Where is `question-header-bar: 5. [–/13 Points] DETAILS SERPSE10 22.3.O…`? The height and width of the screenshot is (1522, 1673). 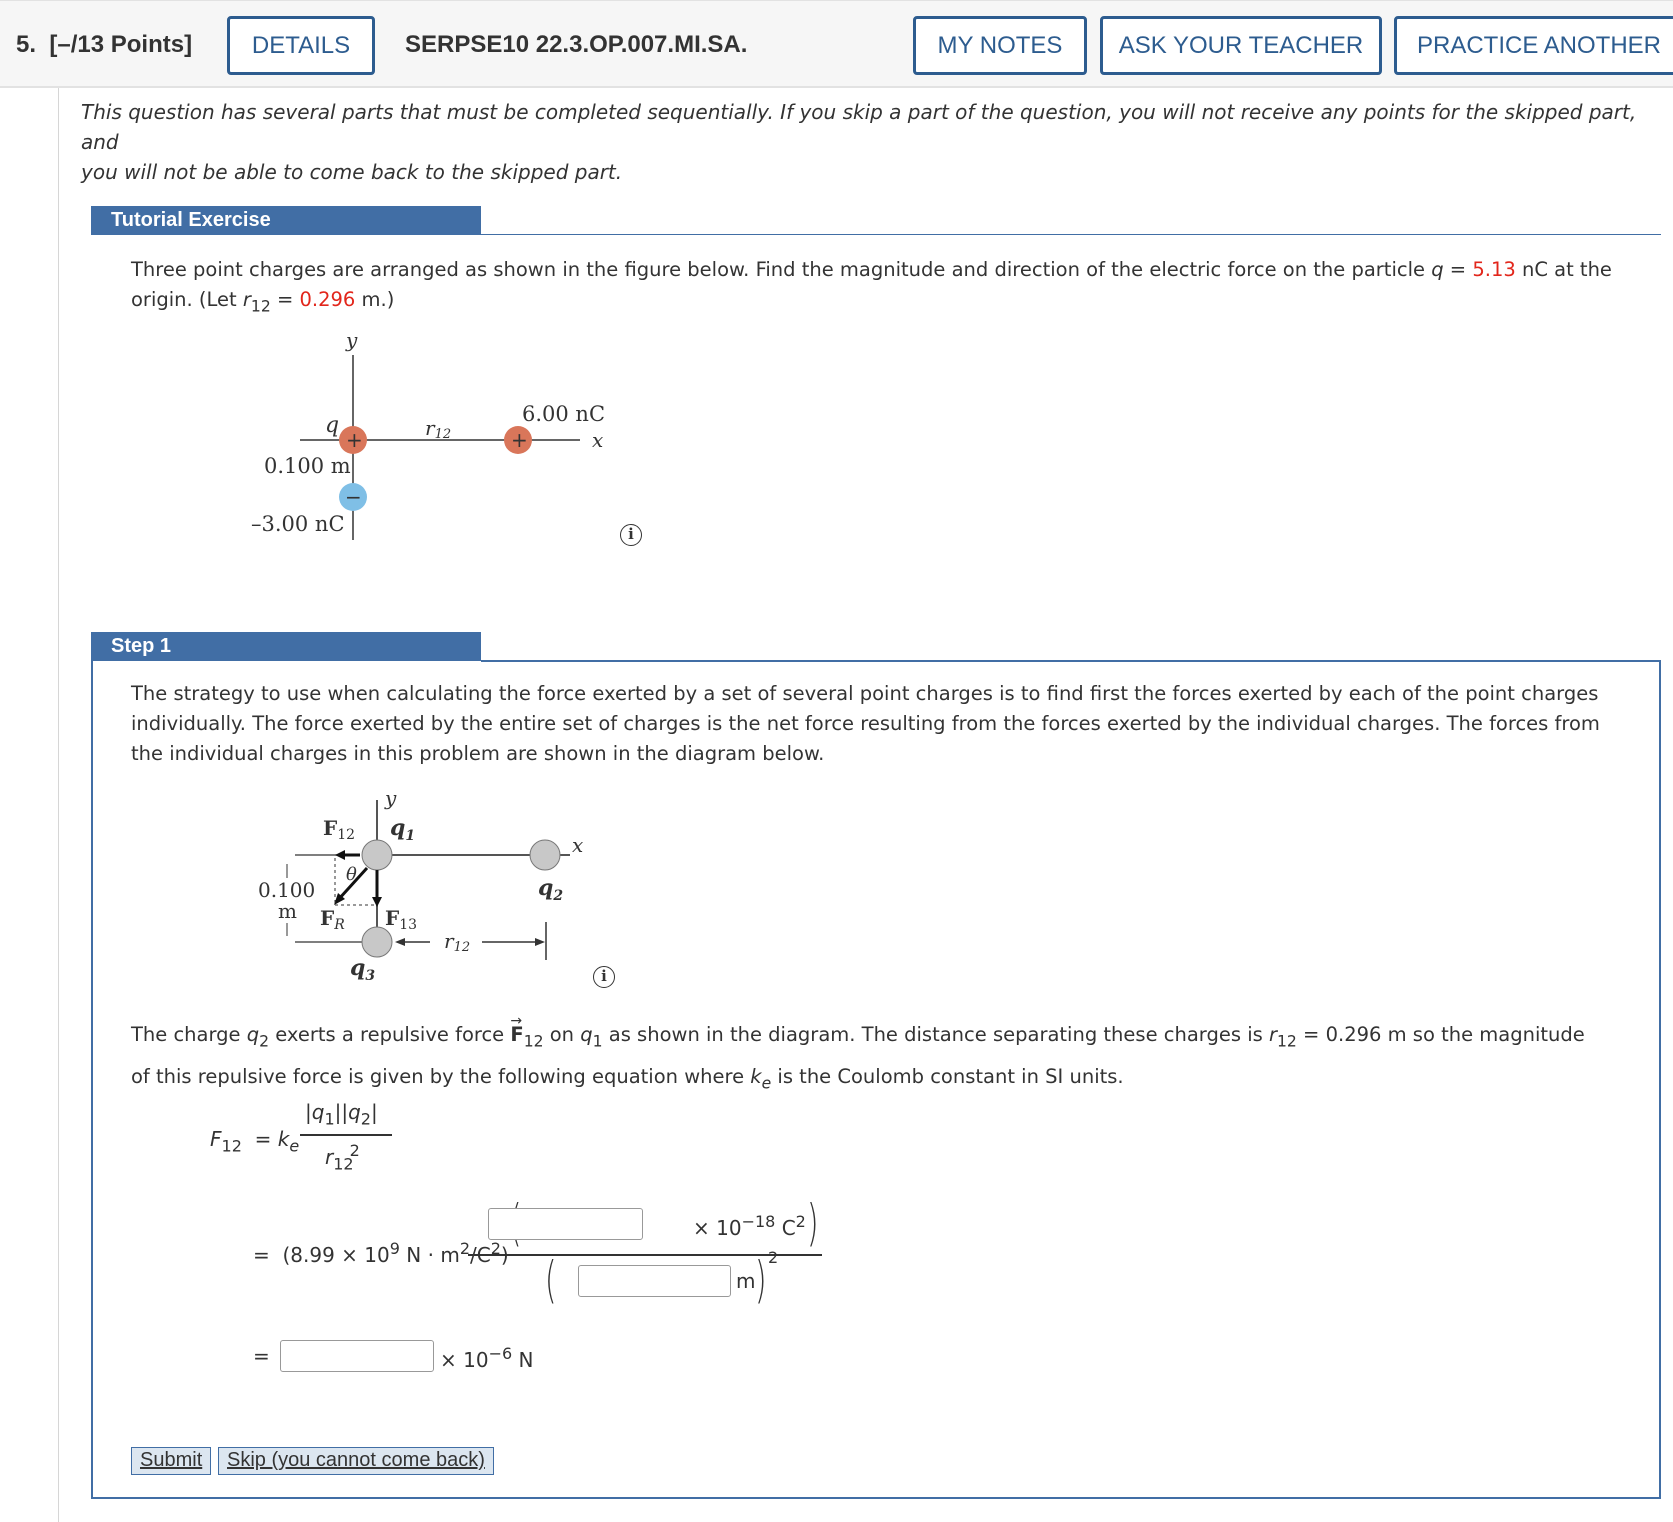
question-header-bar: 5. [–/13 Points] DETAILS SERPSE10 22.3.O… is located at coordinates (836, 44).